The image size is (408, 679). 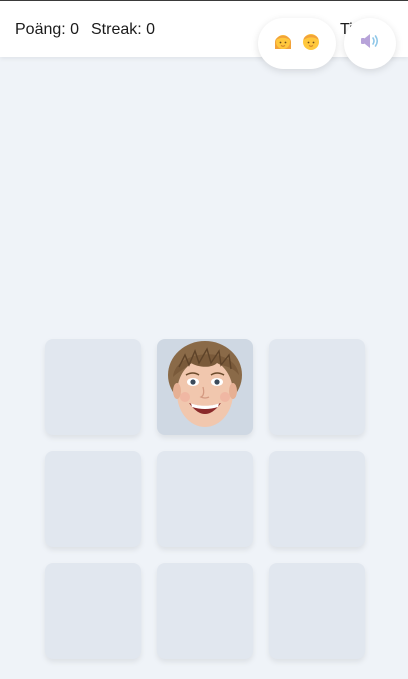 What do you see at coordinates (311, 43) in the screenshot?
I see `boy-face-icon` at bounding box center [311, 43].